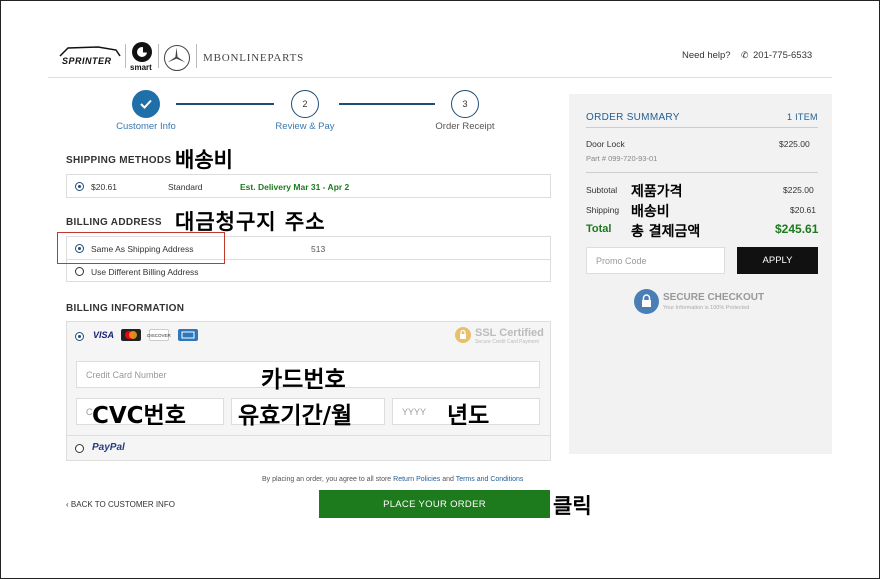 The width and height of the screenshot is (880, 579). Describe the element at coordinates (777, 260) in the screenshot. I see `apply-button: APPLY` at that location.